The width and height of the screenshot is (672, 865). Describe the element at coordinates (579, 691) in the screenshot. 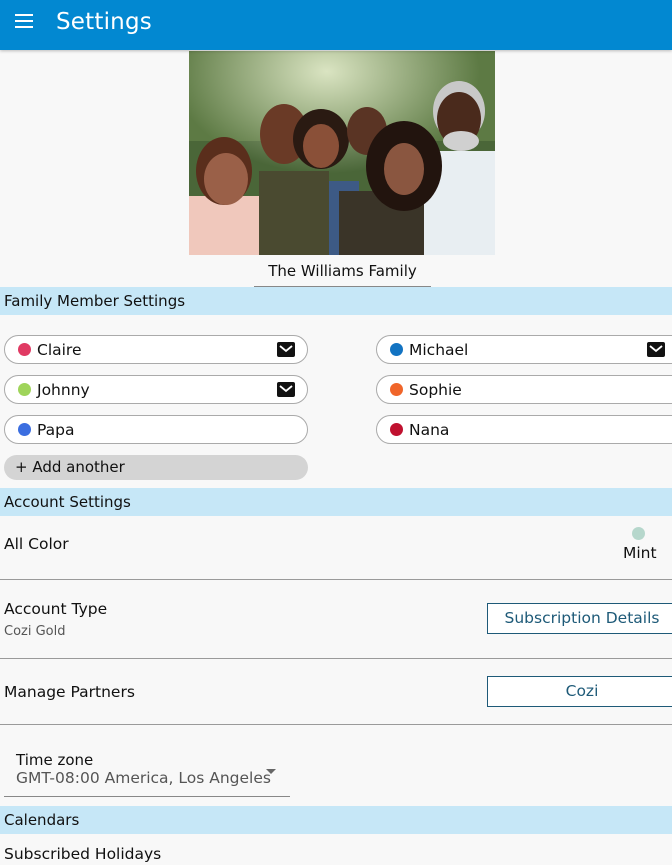

I see `partners-cozi-button: Cozi` at that location.